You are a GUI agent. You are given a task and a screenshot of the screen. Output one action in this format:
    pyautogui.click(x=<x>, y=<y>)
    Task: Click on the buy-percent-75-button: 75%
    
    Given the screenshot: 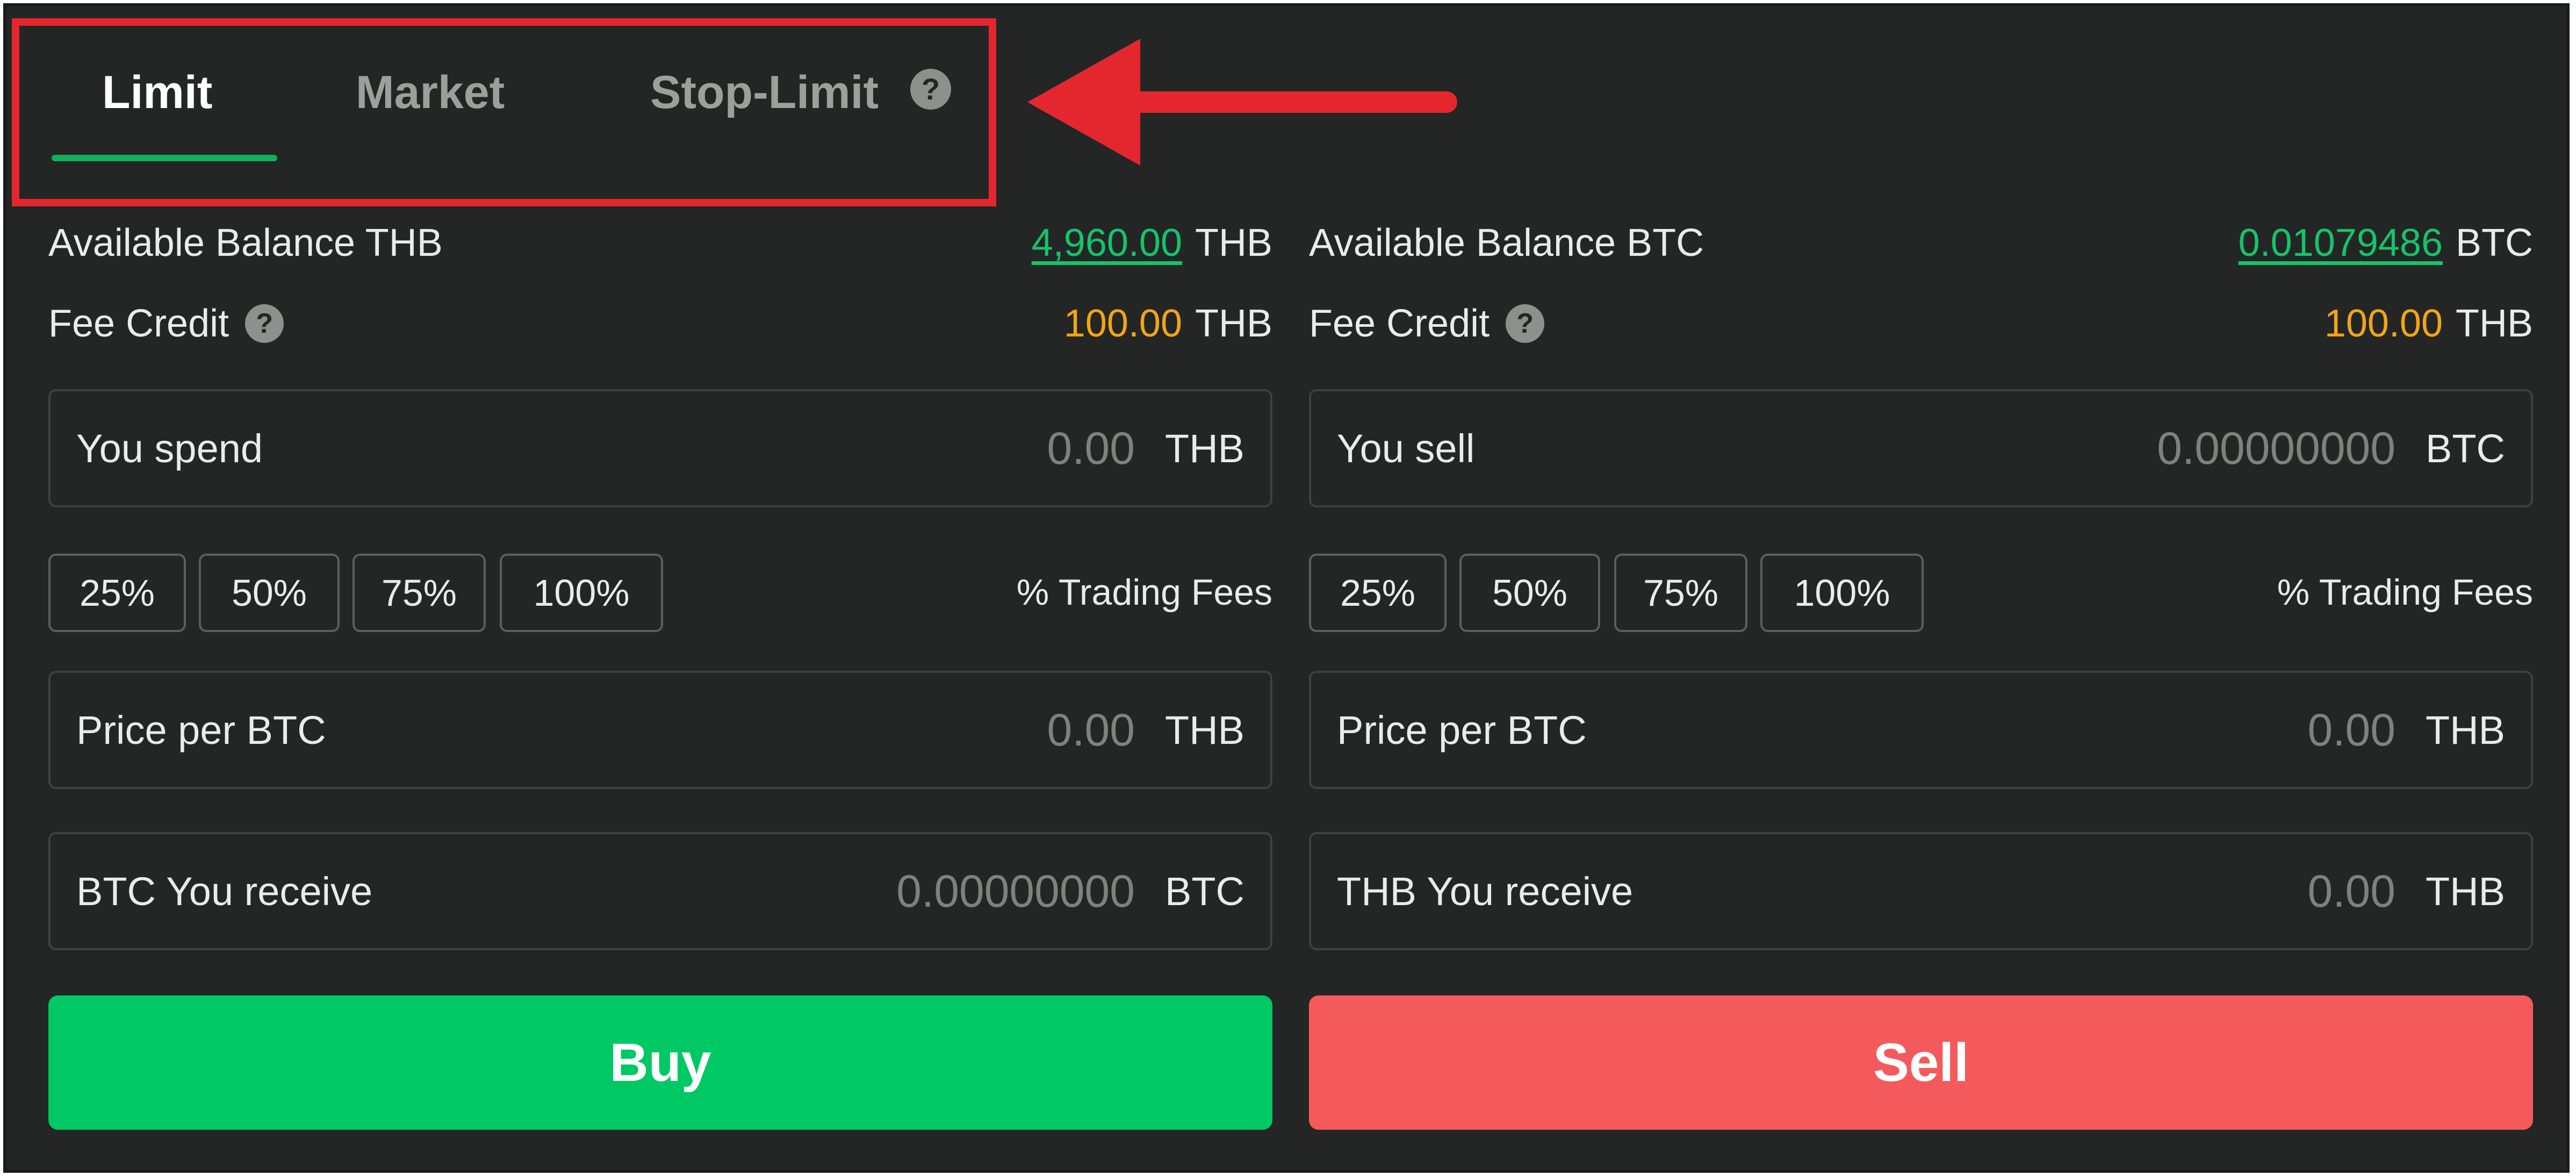 What is the action you would take?
    pyautogui.click(x=419, y=593)
    